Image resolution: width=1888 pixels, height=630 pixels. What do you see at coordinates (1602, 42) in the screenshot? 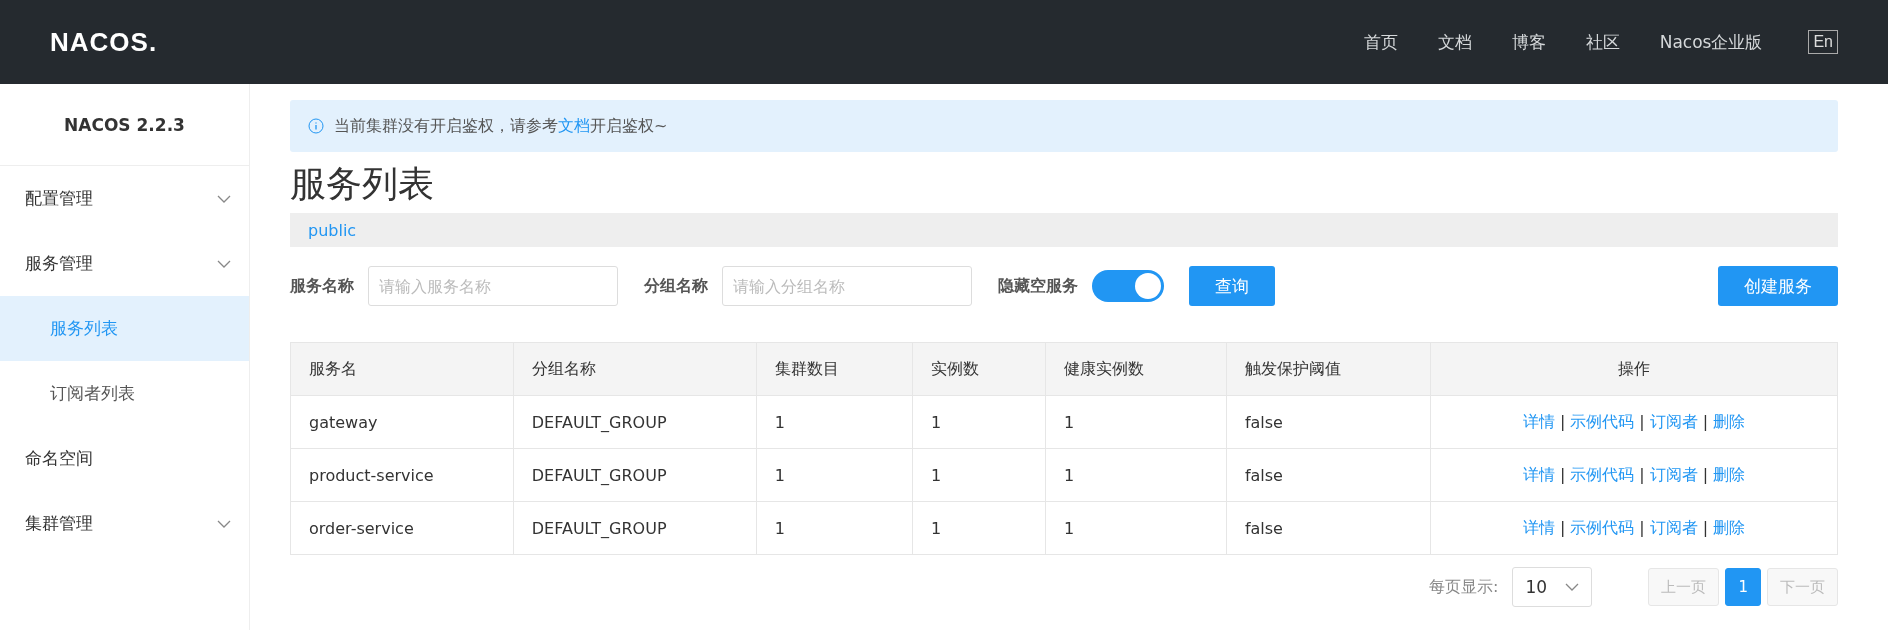
I see `nav-link: 社区` at bounding box center [1602, 42].